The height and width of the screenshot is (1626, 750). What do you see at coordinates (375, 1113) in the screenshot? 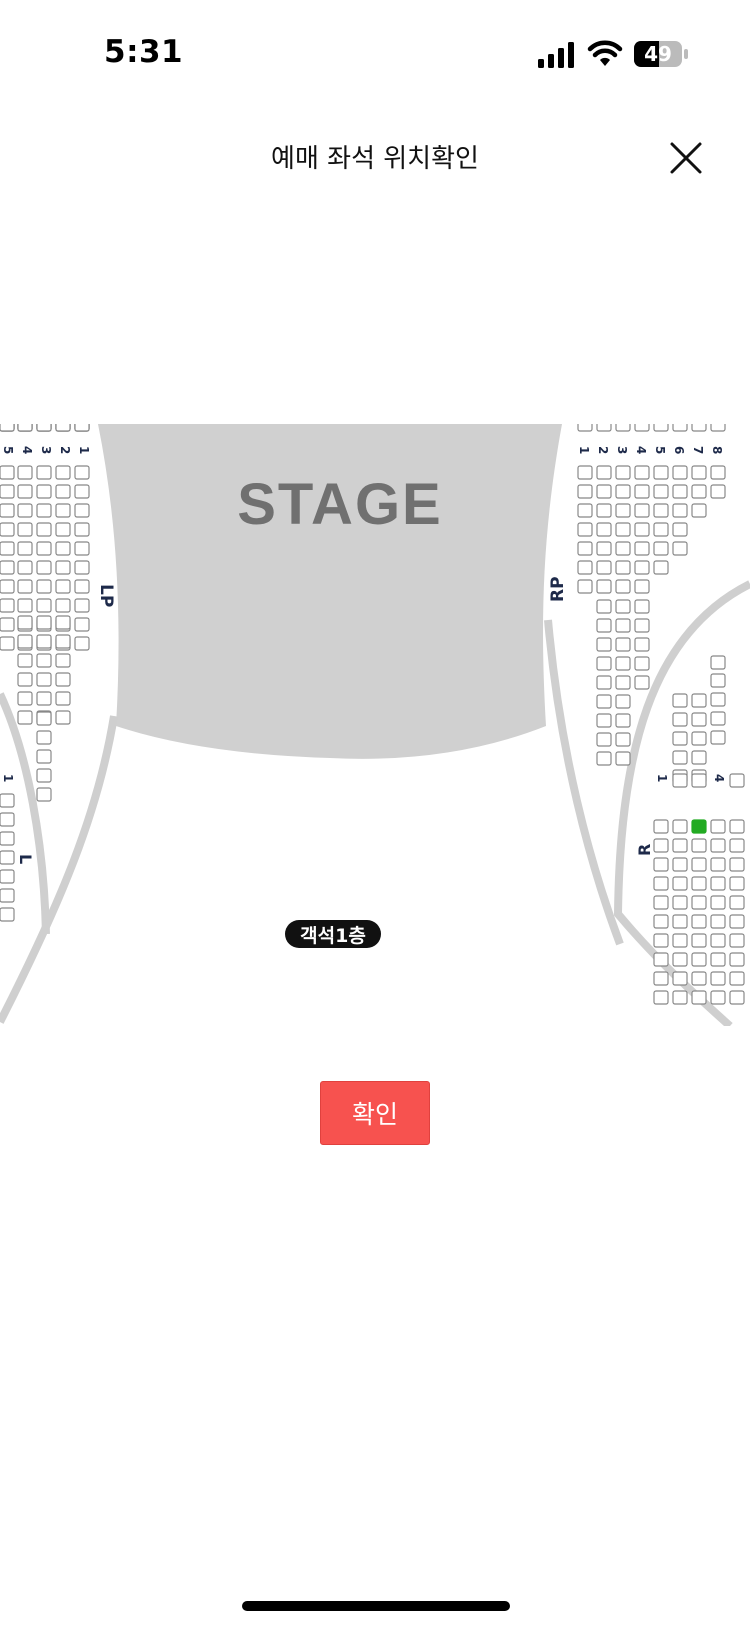
I see `confirm-button: 확인` at bounding box center [375, 1113].